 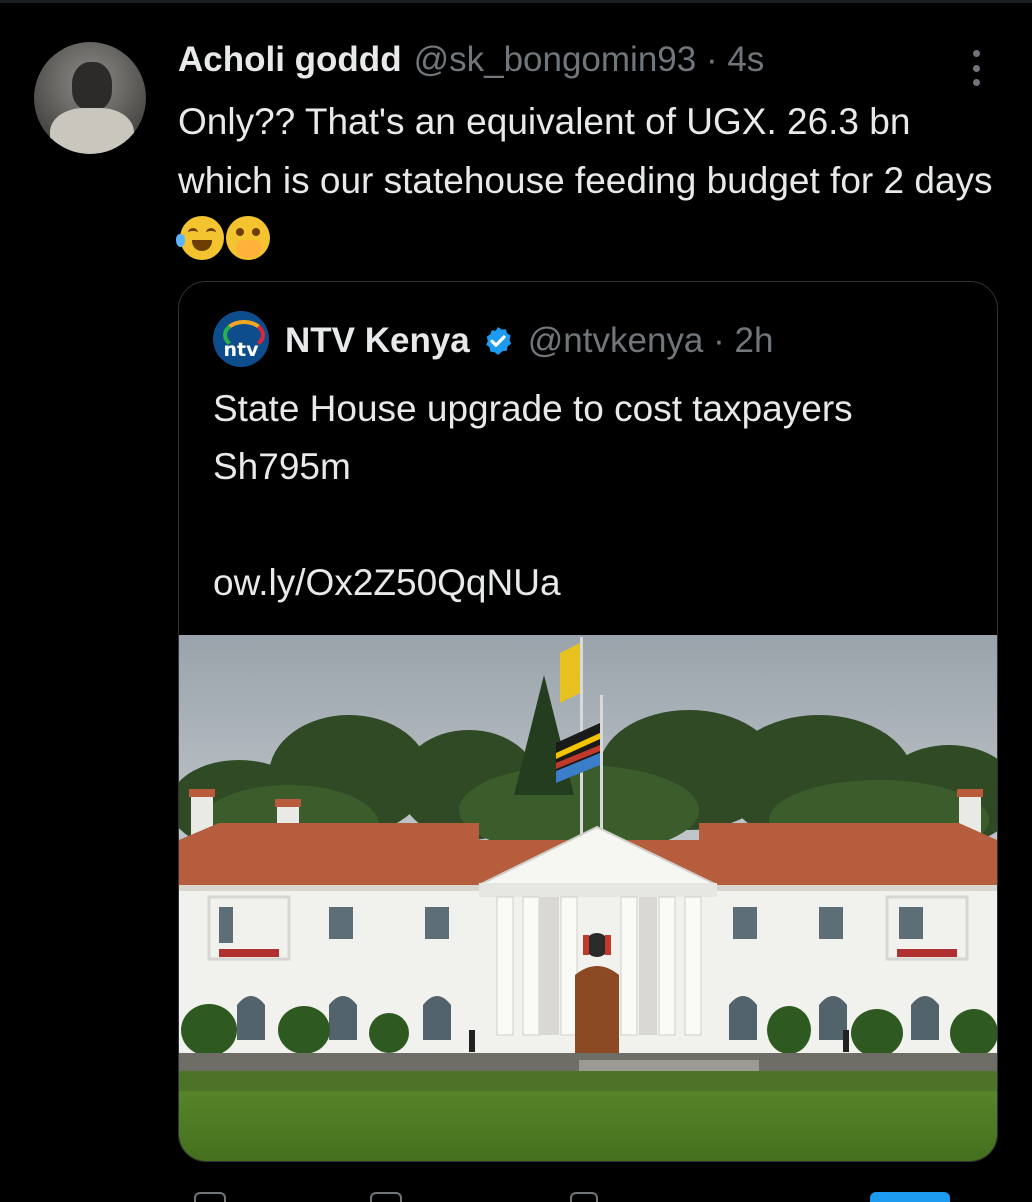 I want to click on ntv-logo-text: ntv, so click(x=241, y=350).